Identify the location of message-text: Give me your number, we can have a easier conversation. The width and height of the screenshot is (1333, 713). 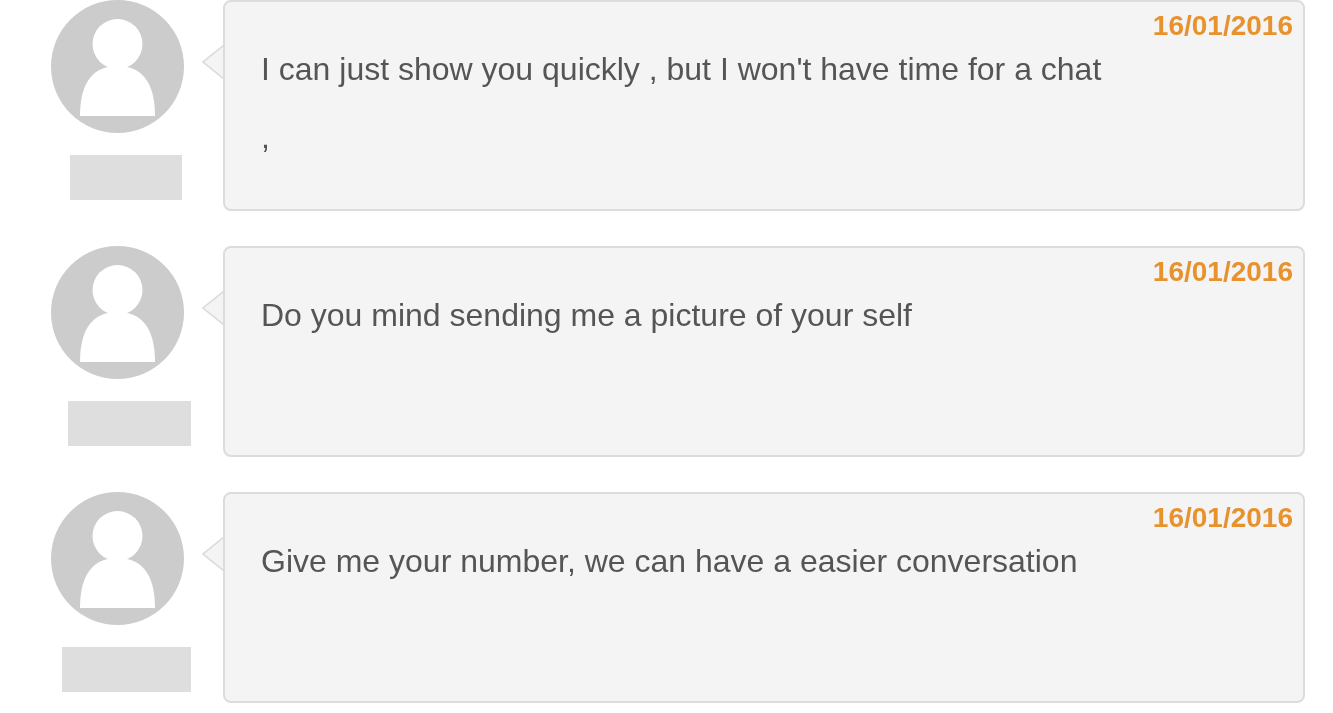
(670, 561).